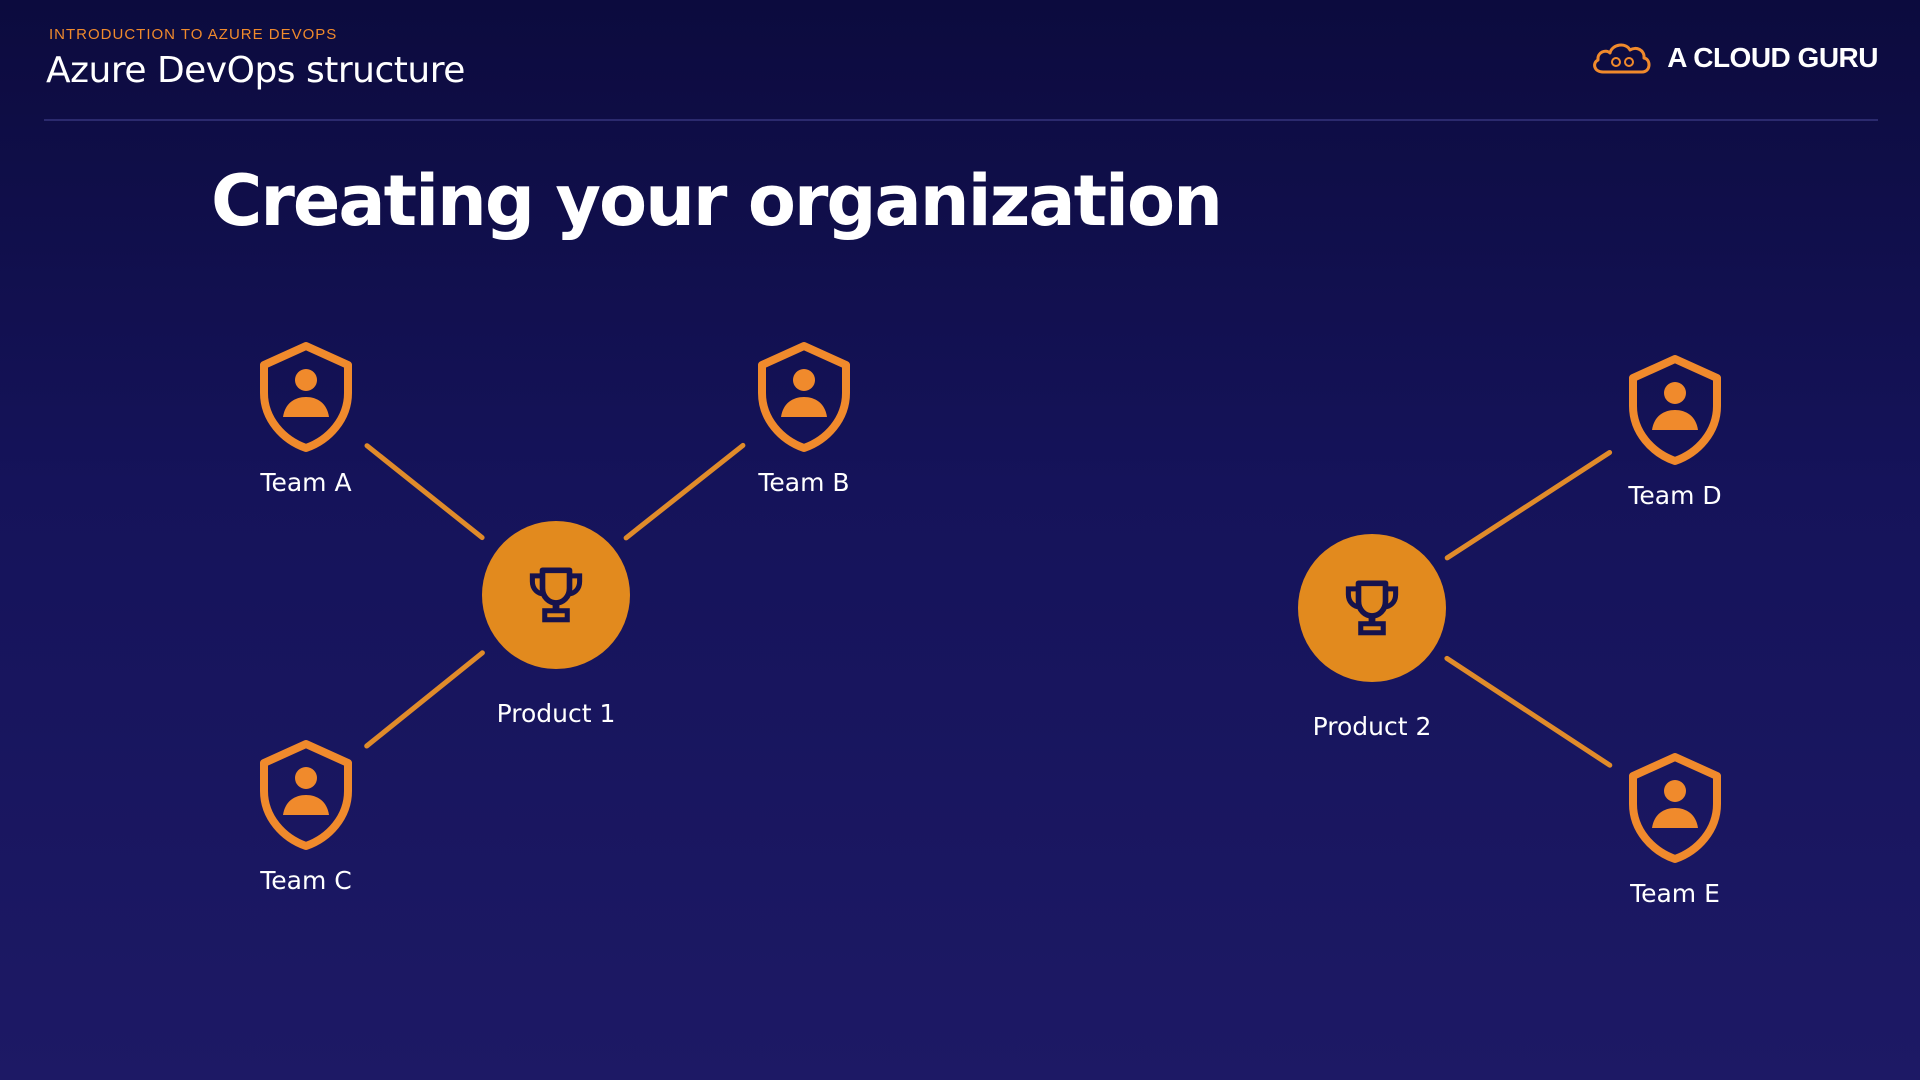 This screenshot has width=1920, height=1080. I want to click on team-node-b: Team B, so click(804, 418).